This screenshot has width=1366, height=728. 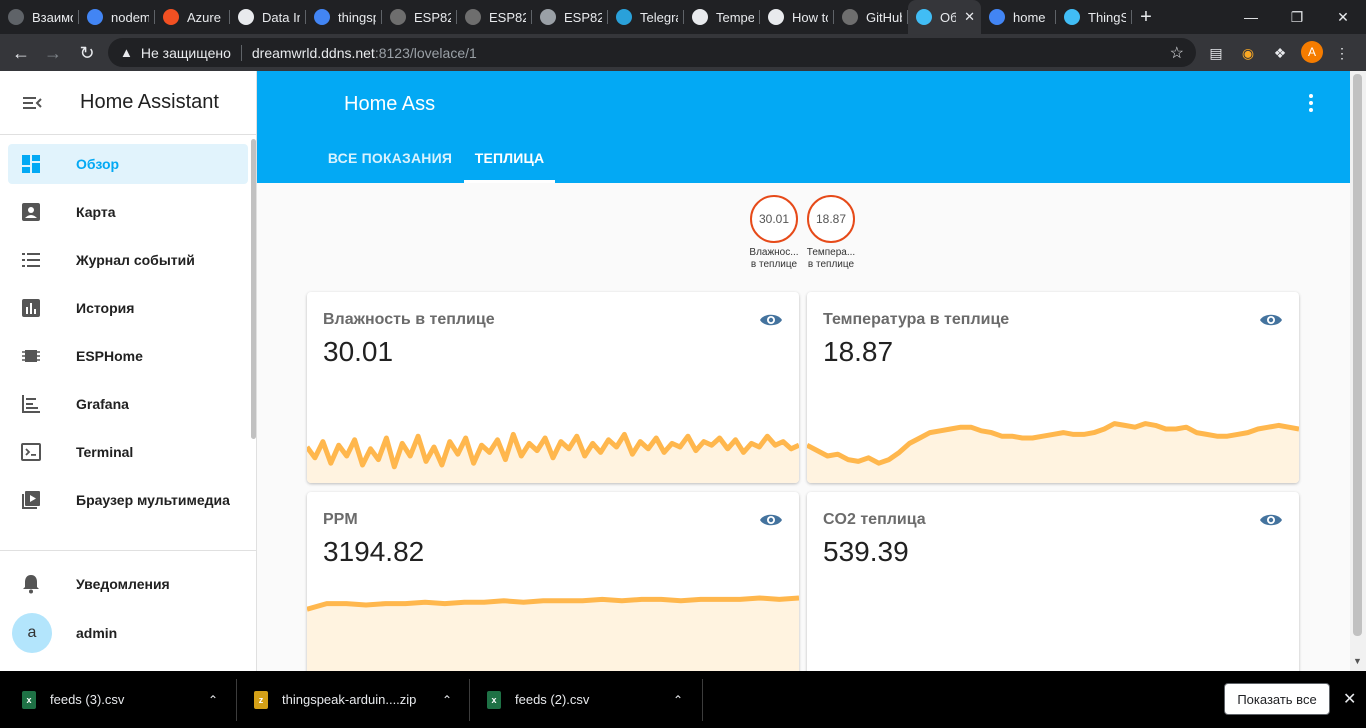 What do you see at coordinates (127, 699) in the screenshot?
I see `download-item: x feeds (3).csv ⌃` at bounding box center [127, 699].